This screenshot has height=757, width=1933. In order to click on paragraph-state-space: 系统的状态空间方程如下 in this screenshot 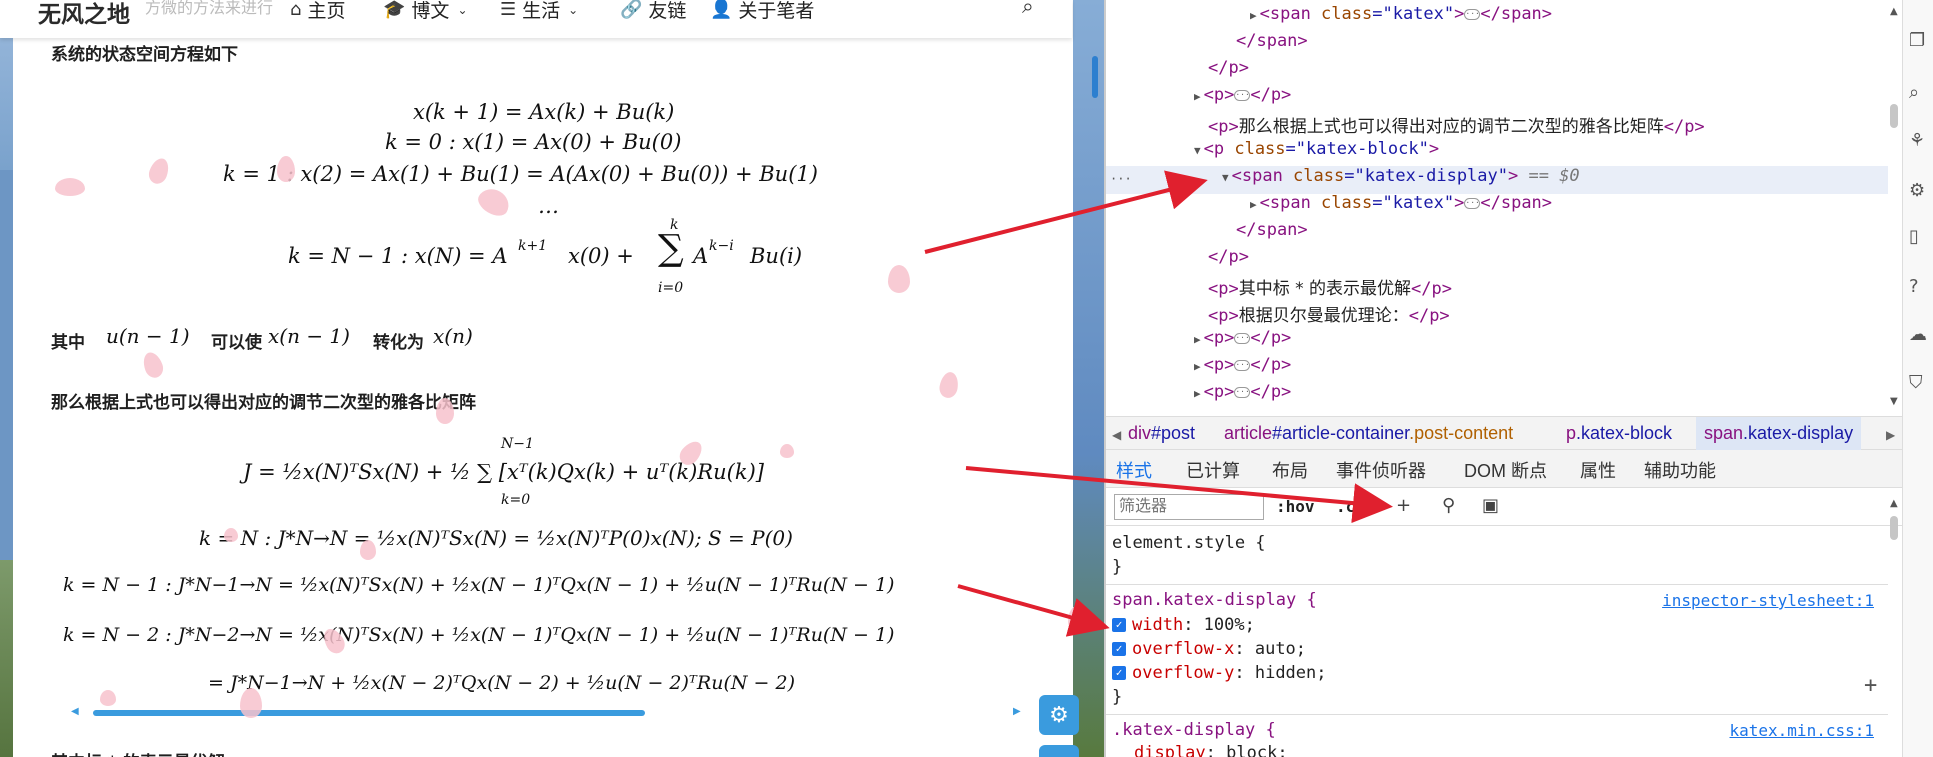, I will do `click(144, 55)`.